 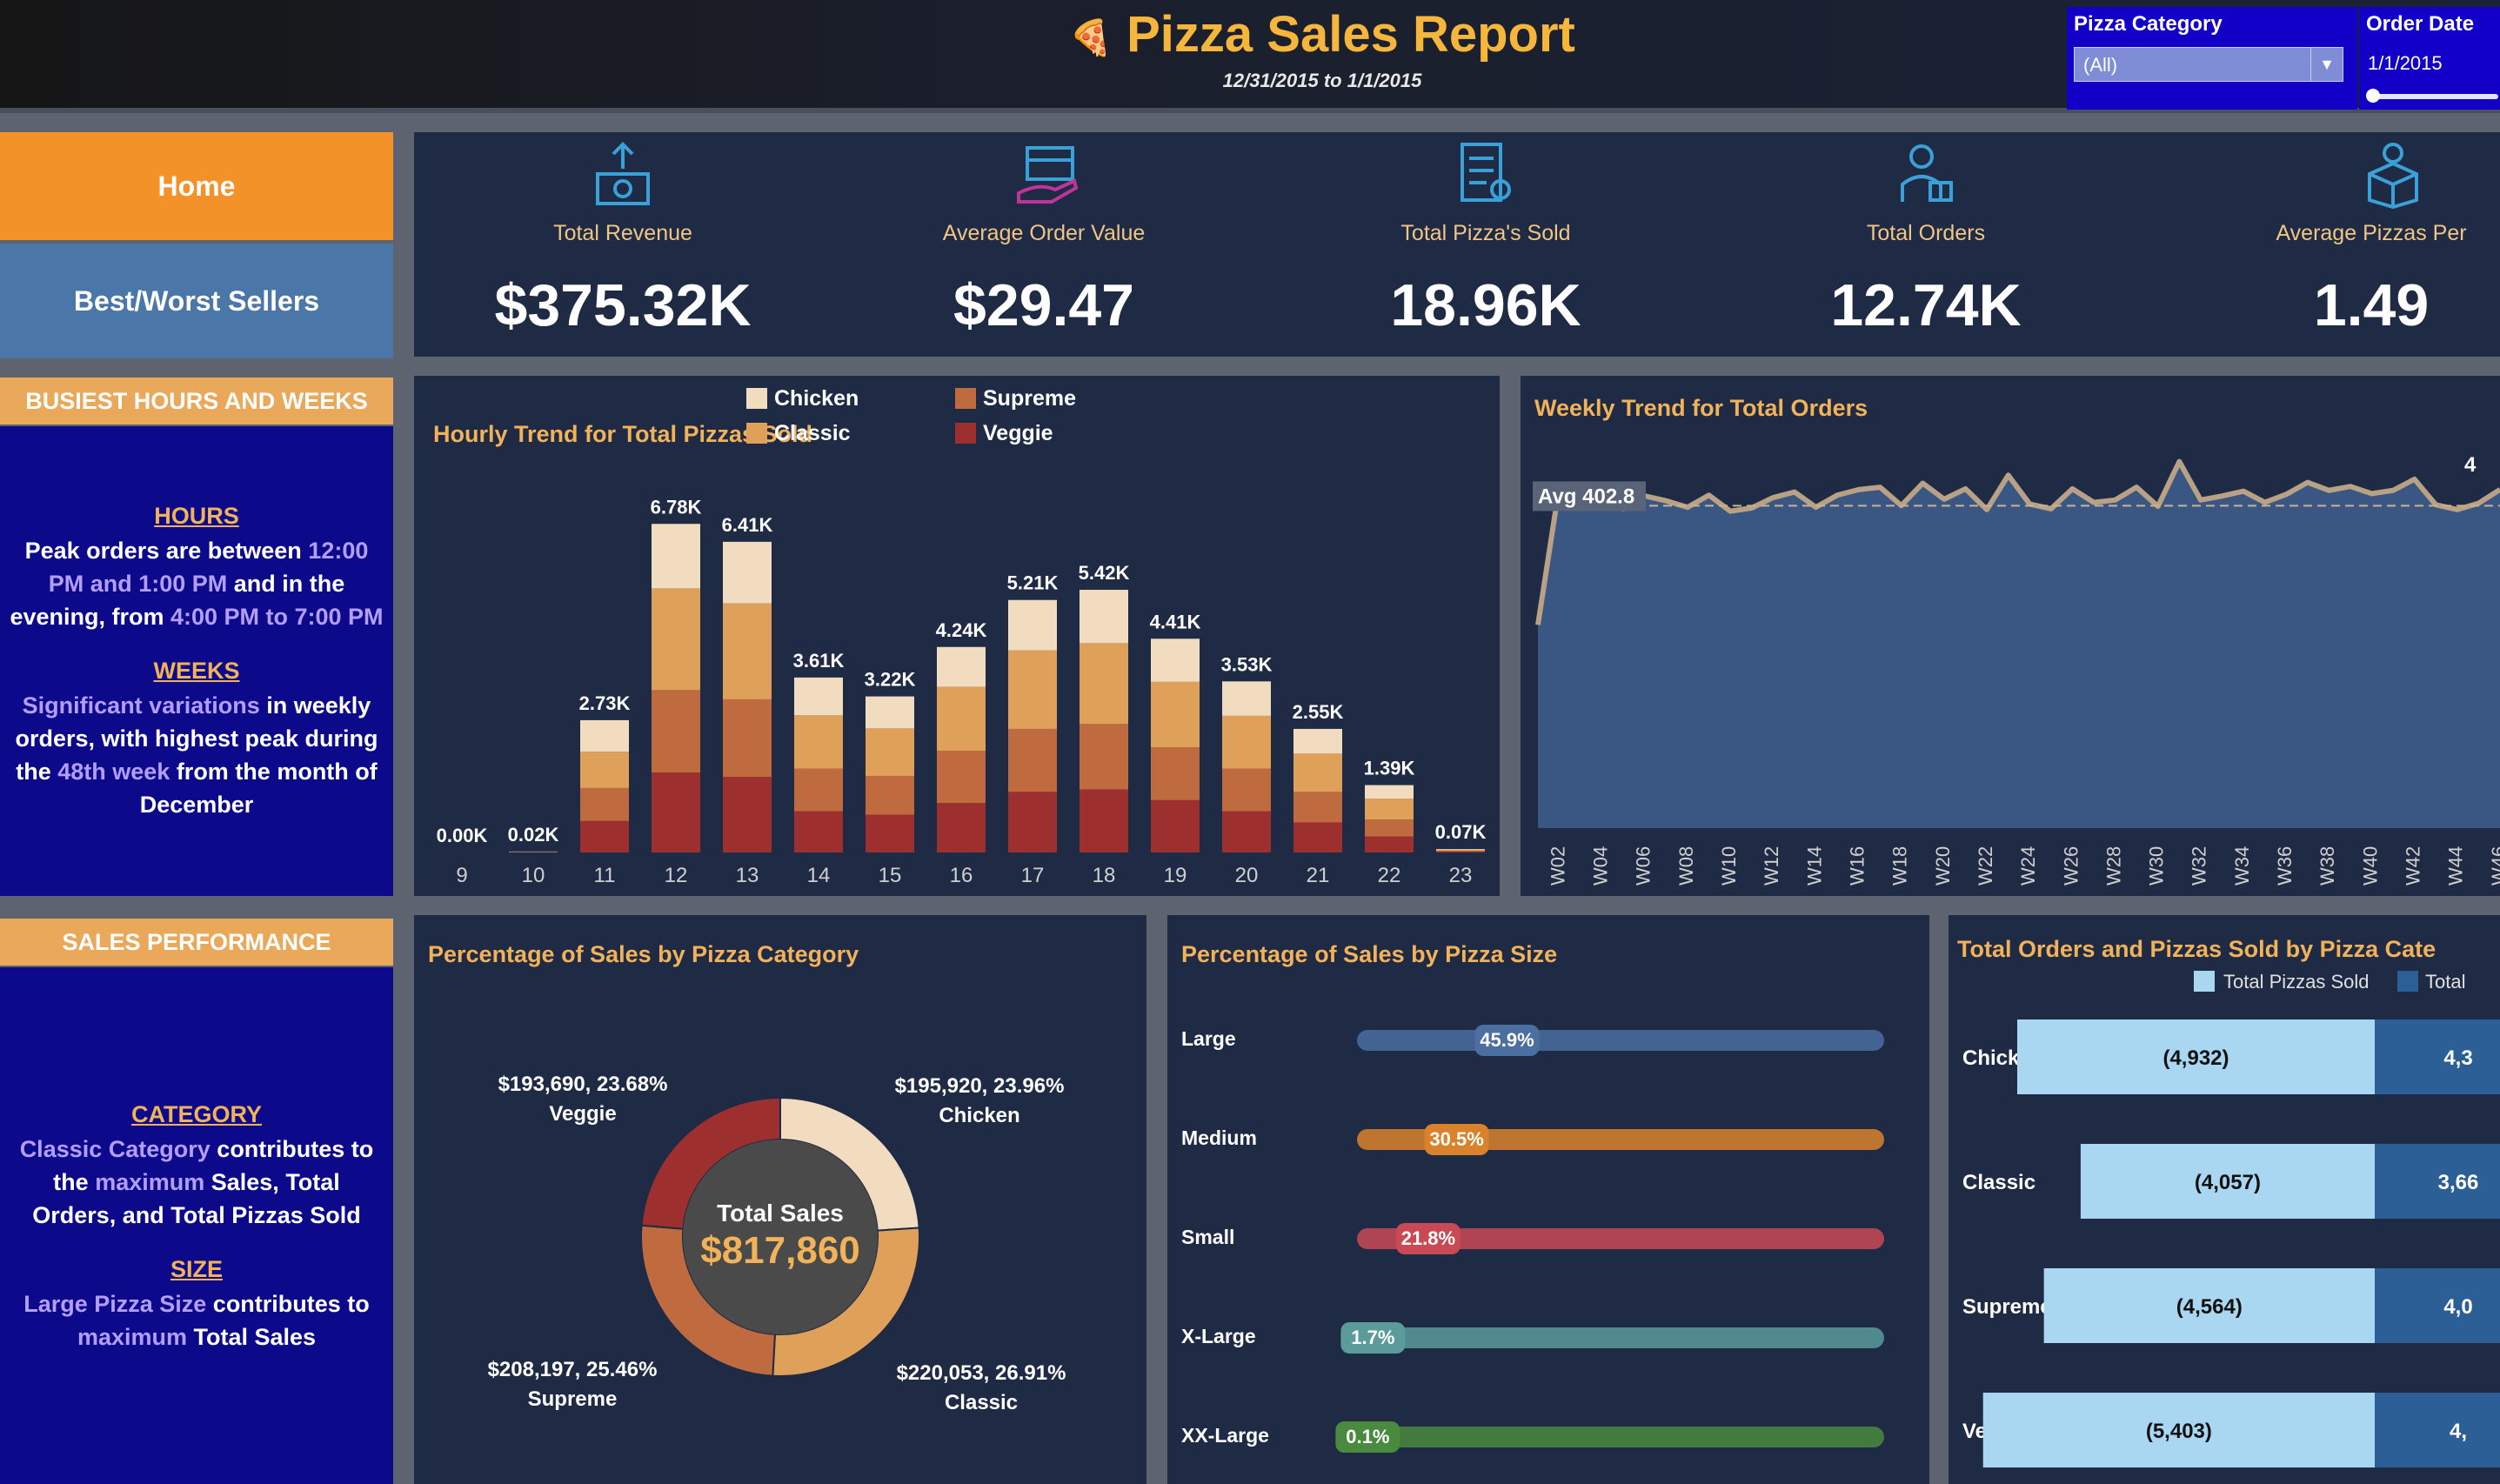 What do you see at coordinates (623, 173) in the screenshot?
I see `revenue-icon` at bounding box center [623, 173].